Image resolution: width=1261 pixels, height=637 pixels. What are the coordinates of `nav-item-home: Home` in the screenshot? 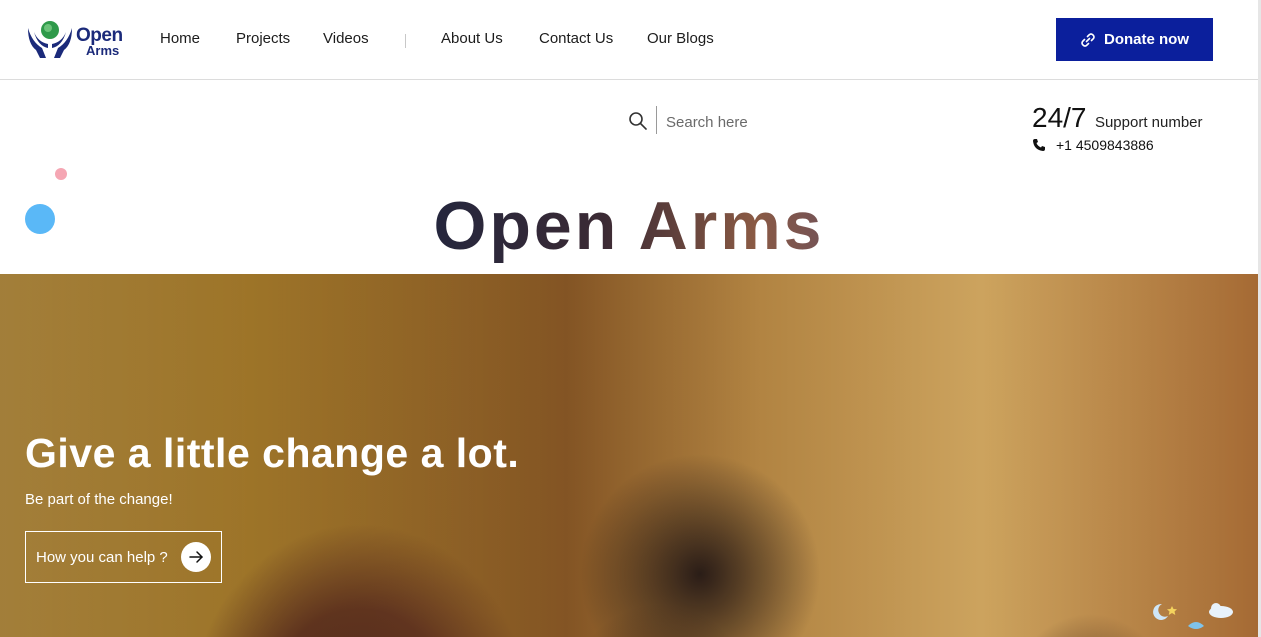 It's located at (180, 38).